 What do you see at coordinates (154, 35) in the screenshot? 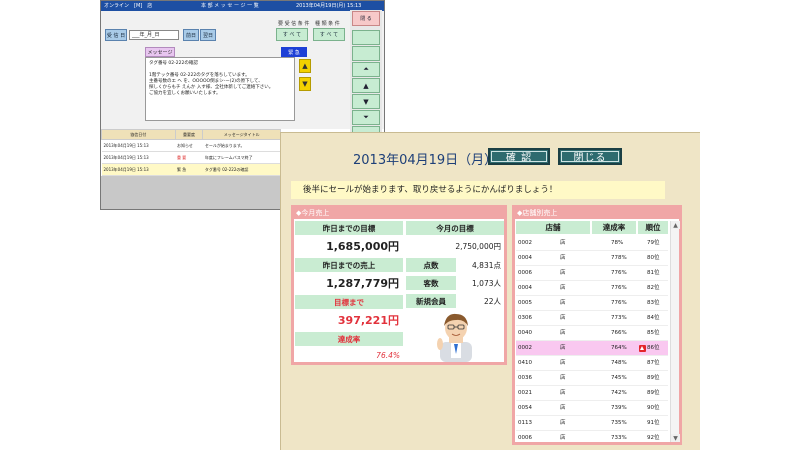
I see `date-input: ___年_月_日` at bounding box center [154, 35].